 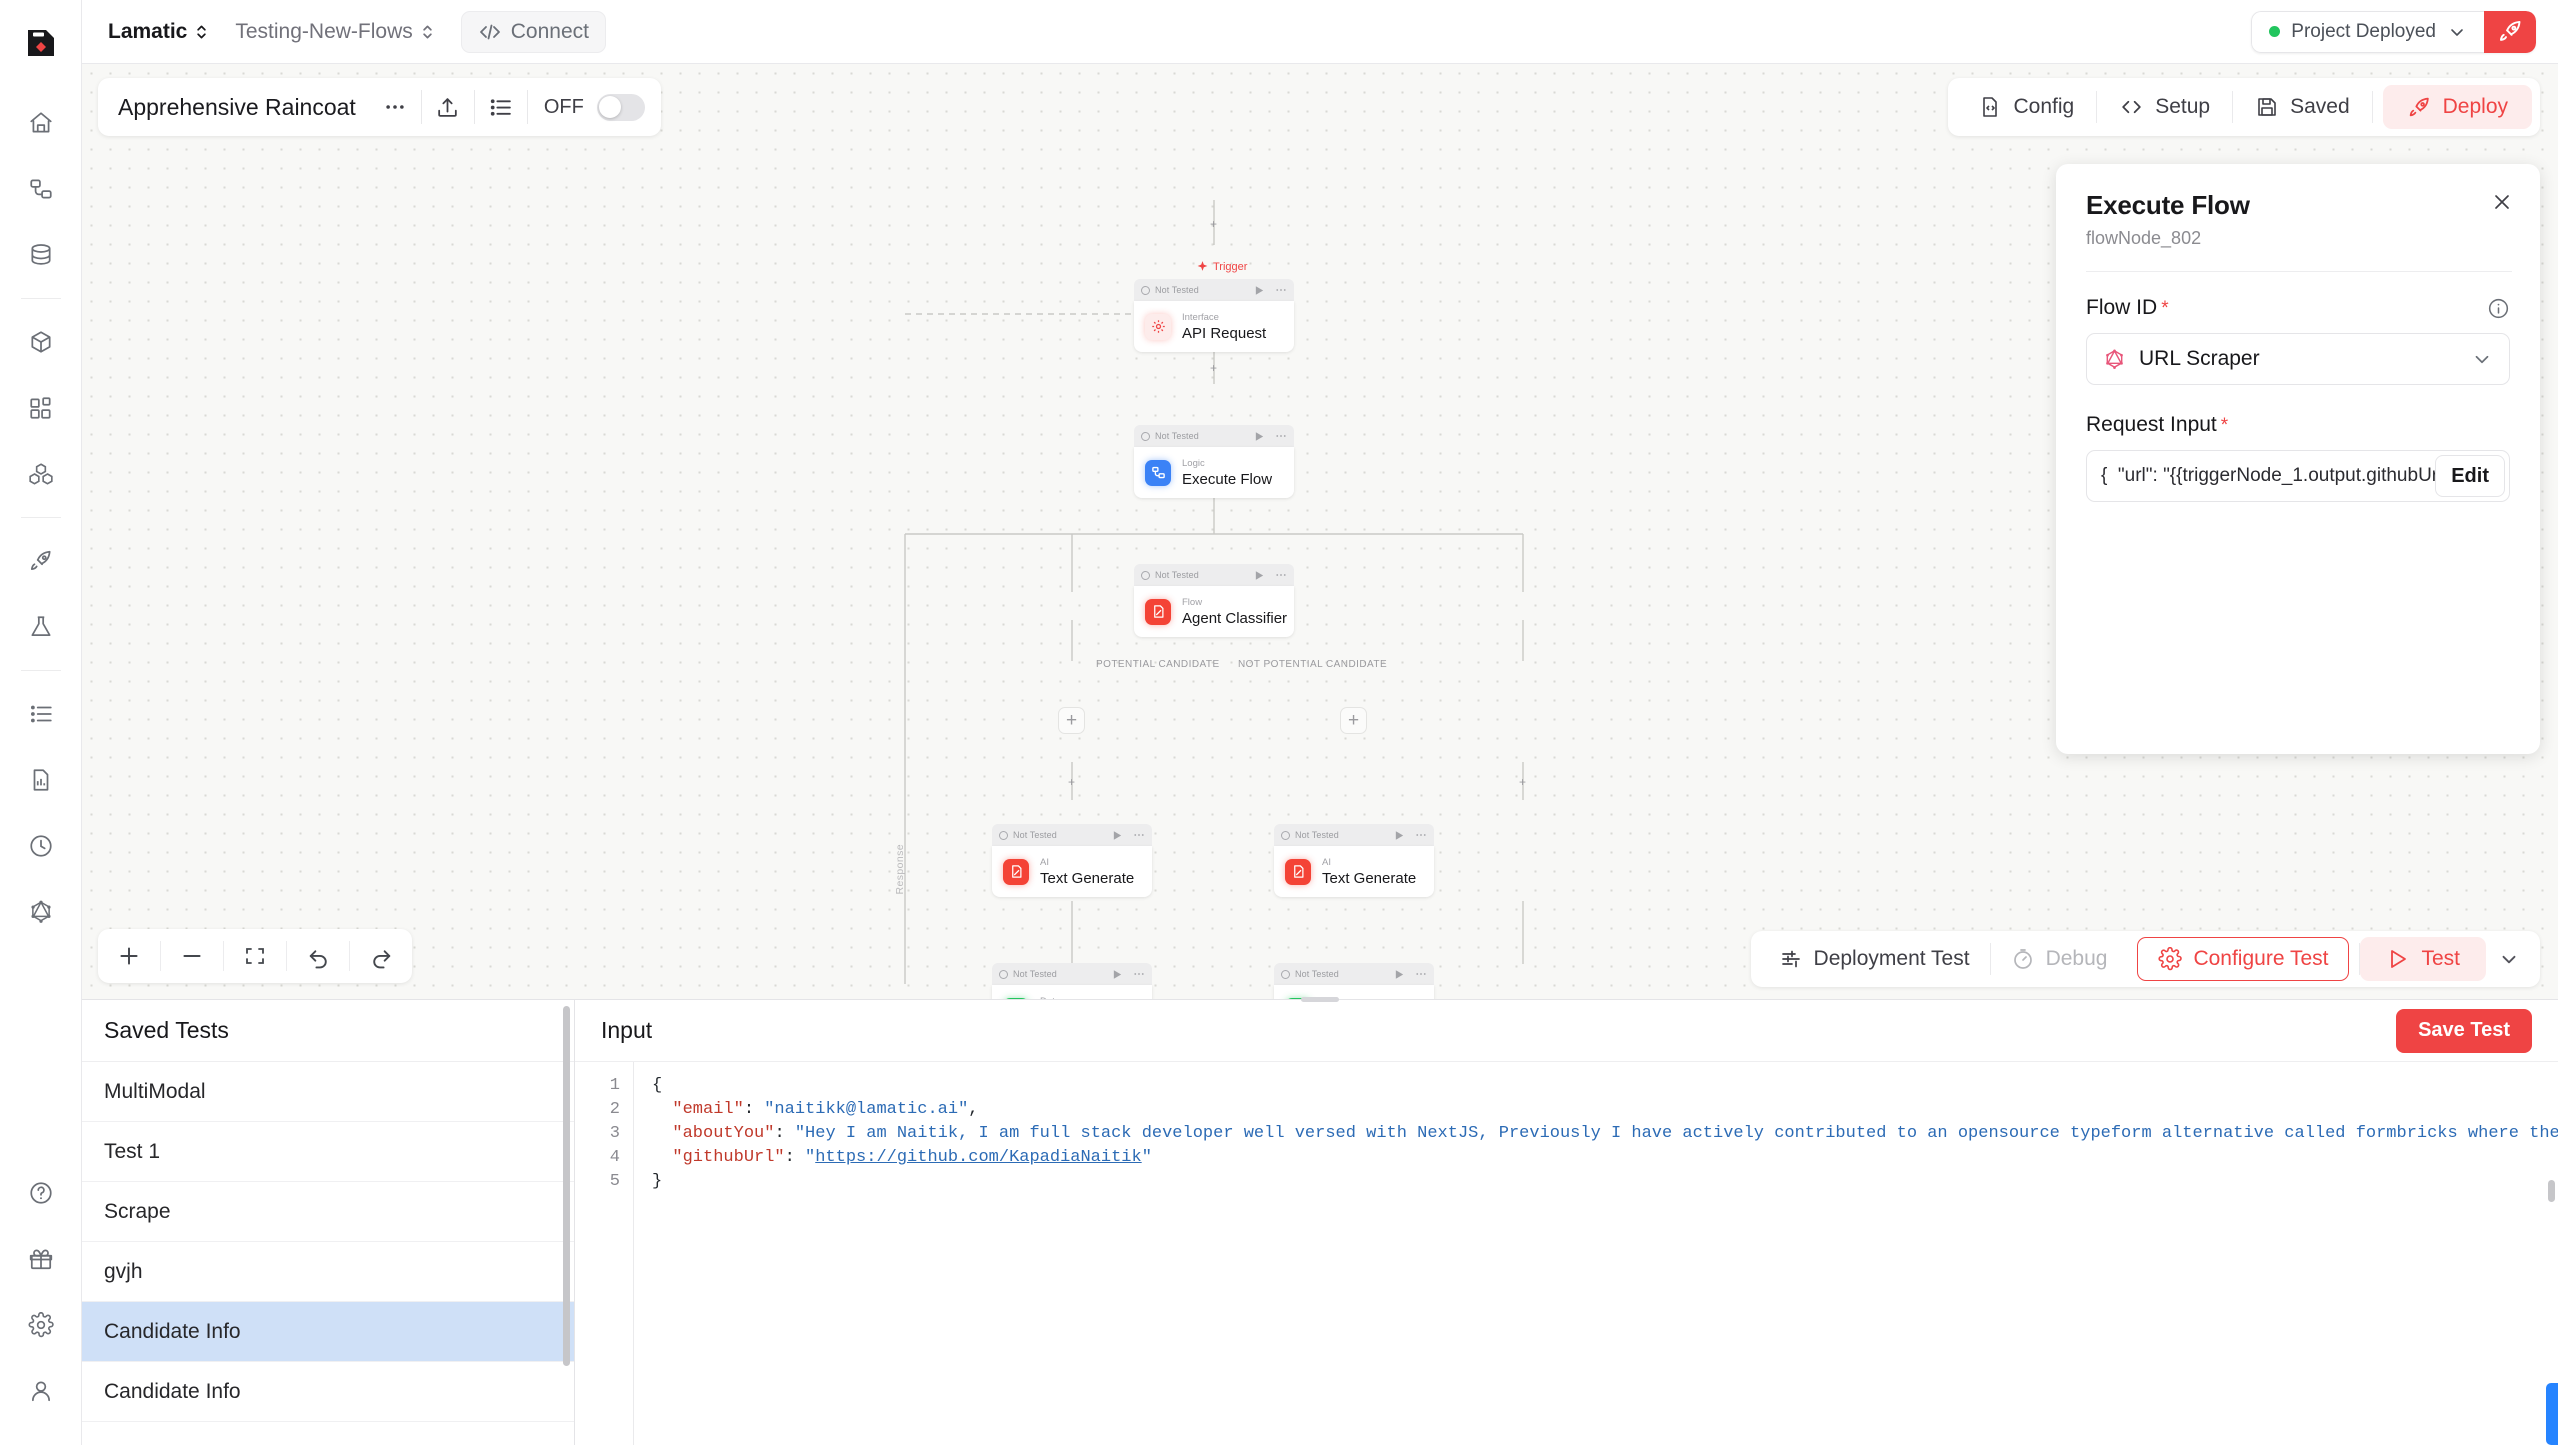 I want to click on saved-test-item: Test 1, so click(x=328, y=1152).